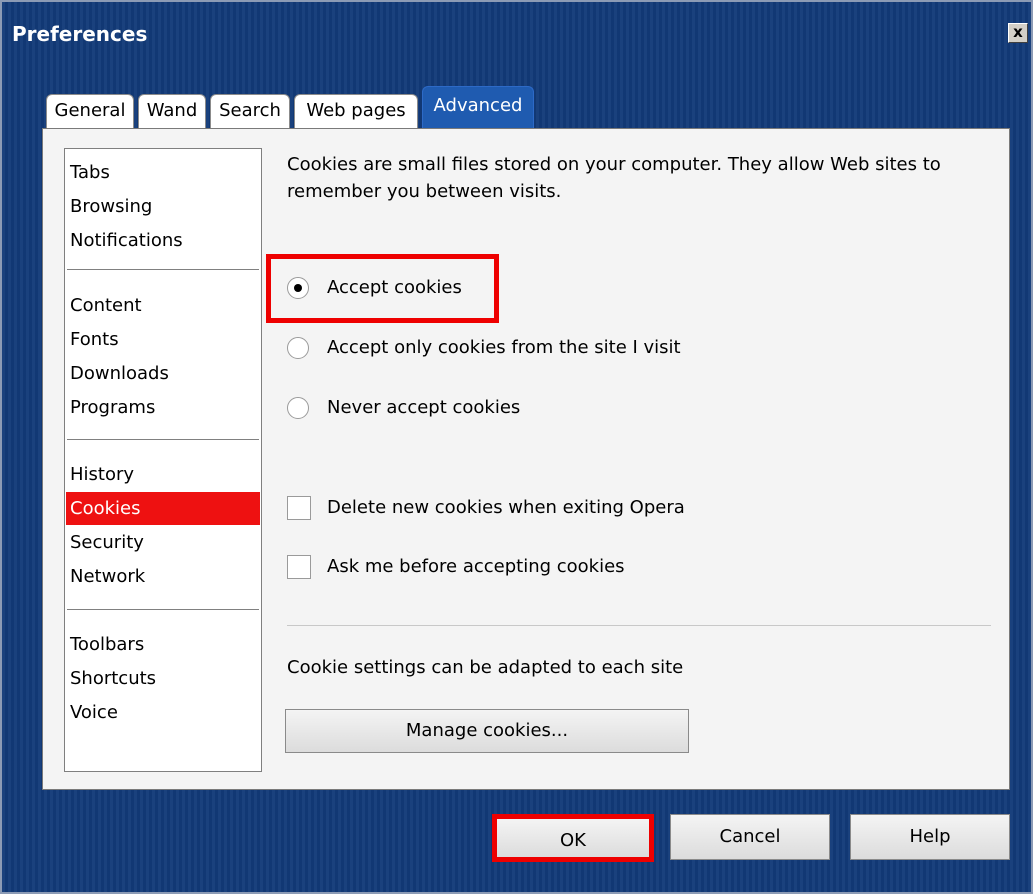 The width and height of the screenshot is (1033, 894). Describe the element at coordinates (172, 111) in the screenshot. I see `tab-wand: Wand` at that location.